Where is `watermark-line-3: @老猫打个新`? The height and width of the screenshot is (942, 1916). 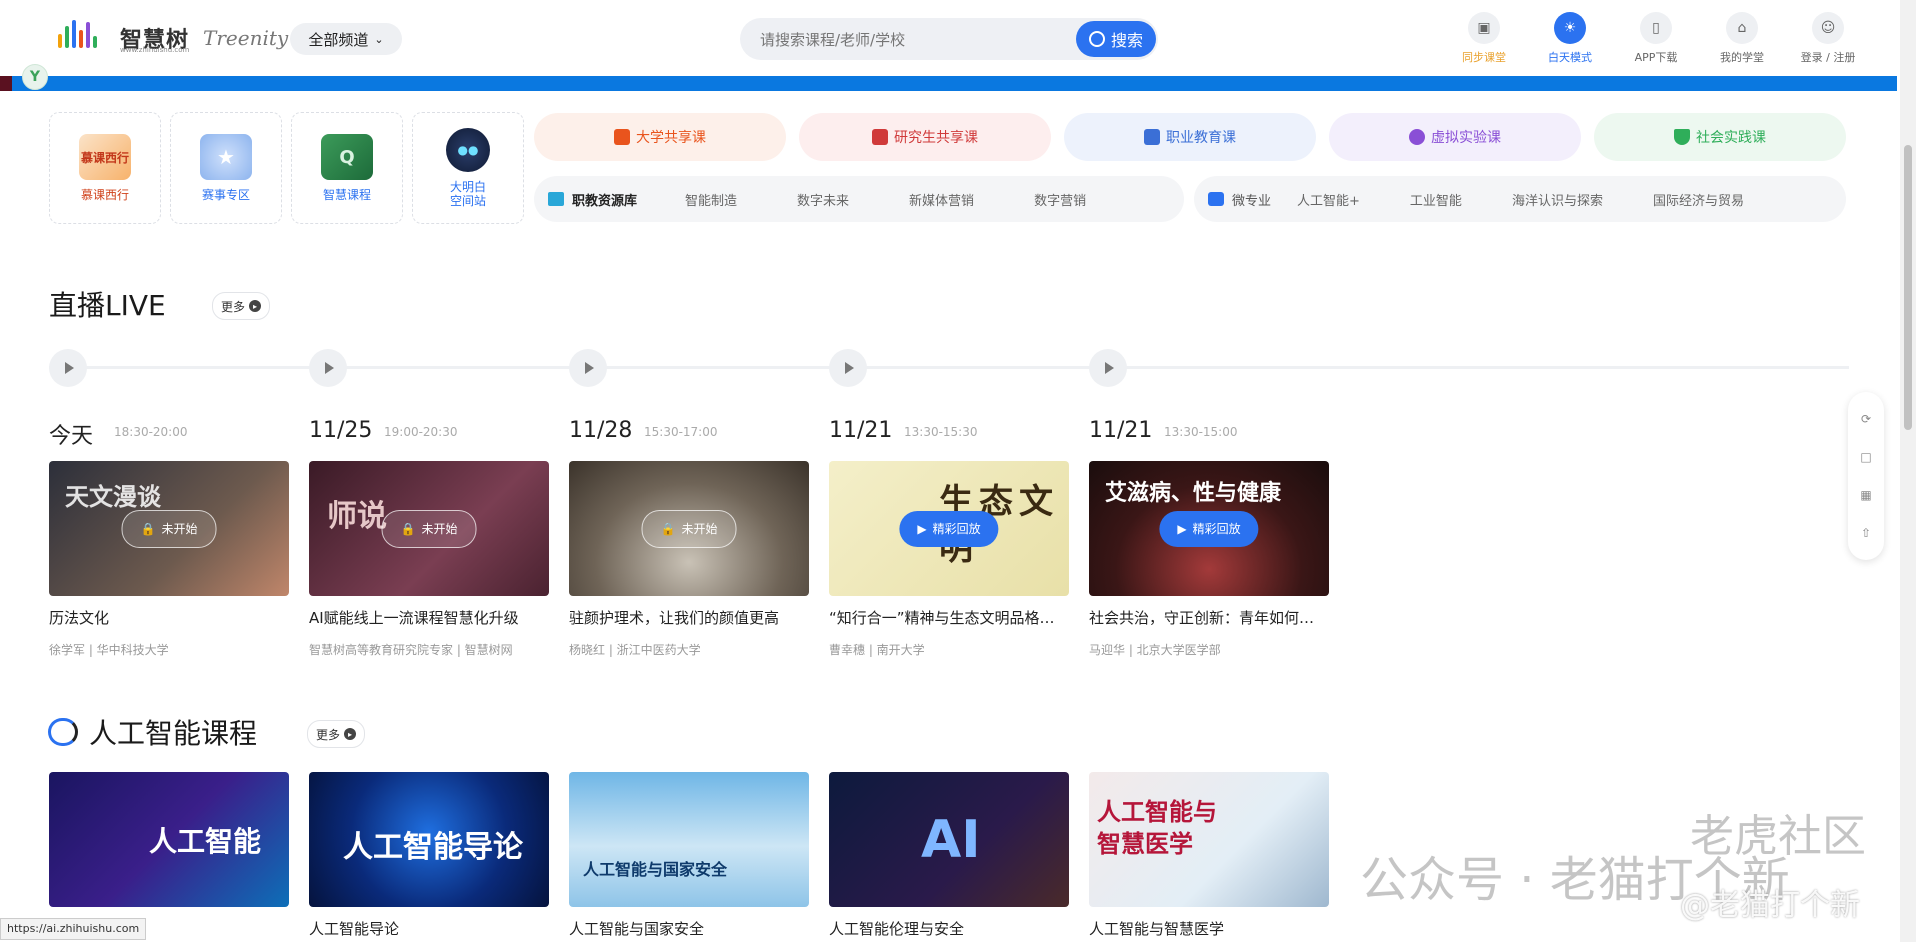 watermark-line-3: @老猫打个新 is located at coordinates (1770, 905).